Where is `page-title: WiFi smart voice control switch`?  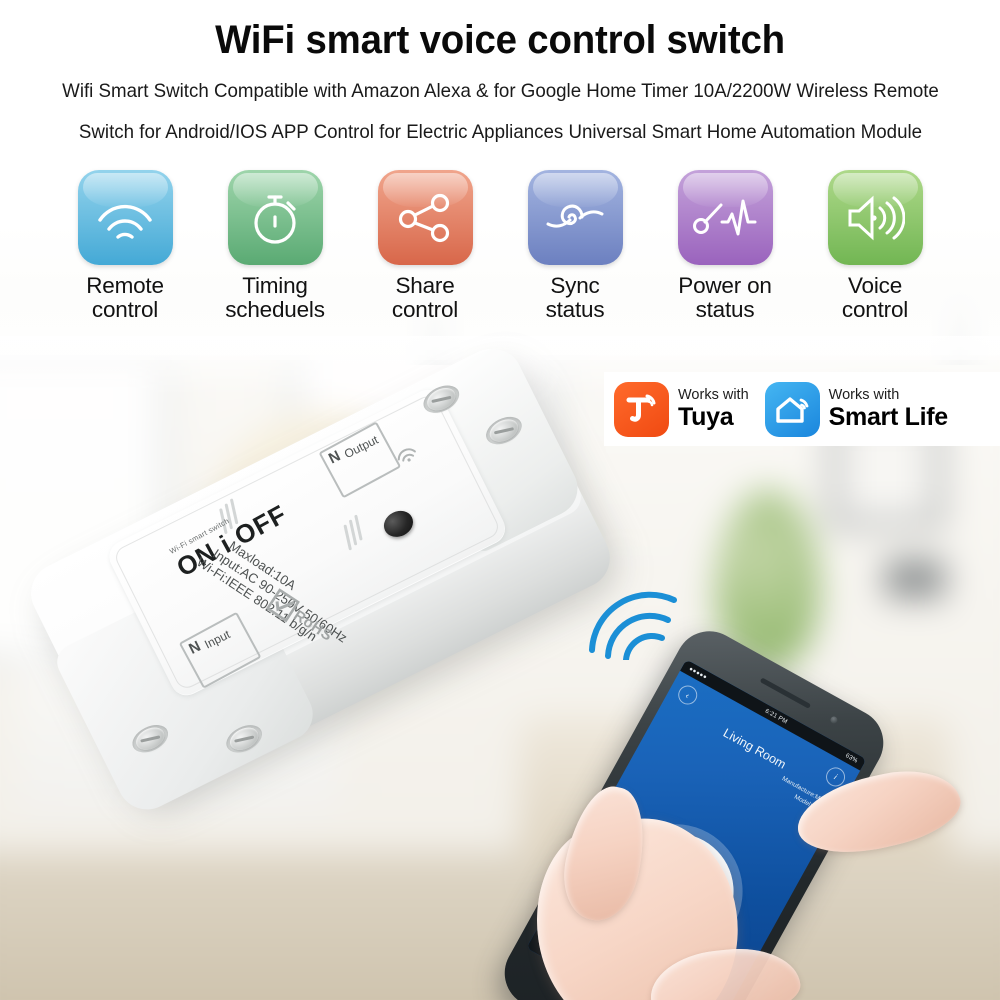
page-title: WiFi smart voice control switch is located at coordinates (500, 40).